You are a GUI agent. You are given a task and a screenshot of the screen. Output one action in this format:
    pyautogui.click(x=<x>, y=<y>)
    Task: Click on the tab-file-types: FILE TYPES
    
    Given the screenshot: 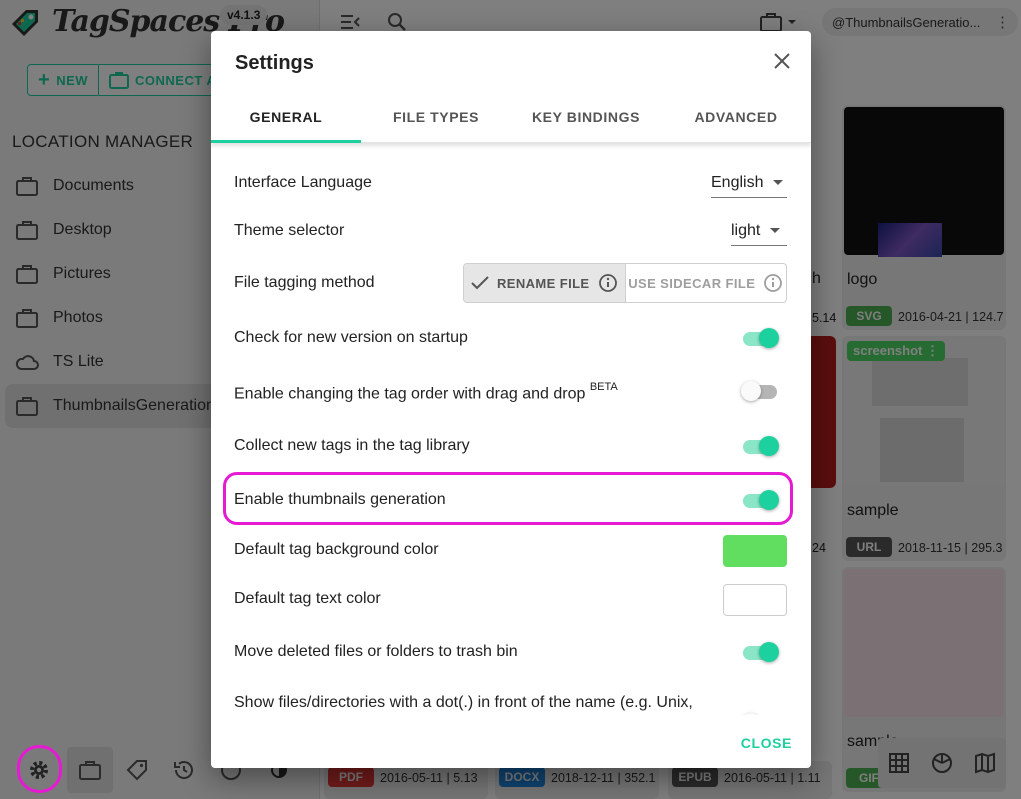 What is the action you would take?
    pyautogui.click(x=436, y=116)
    